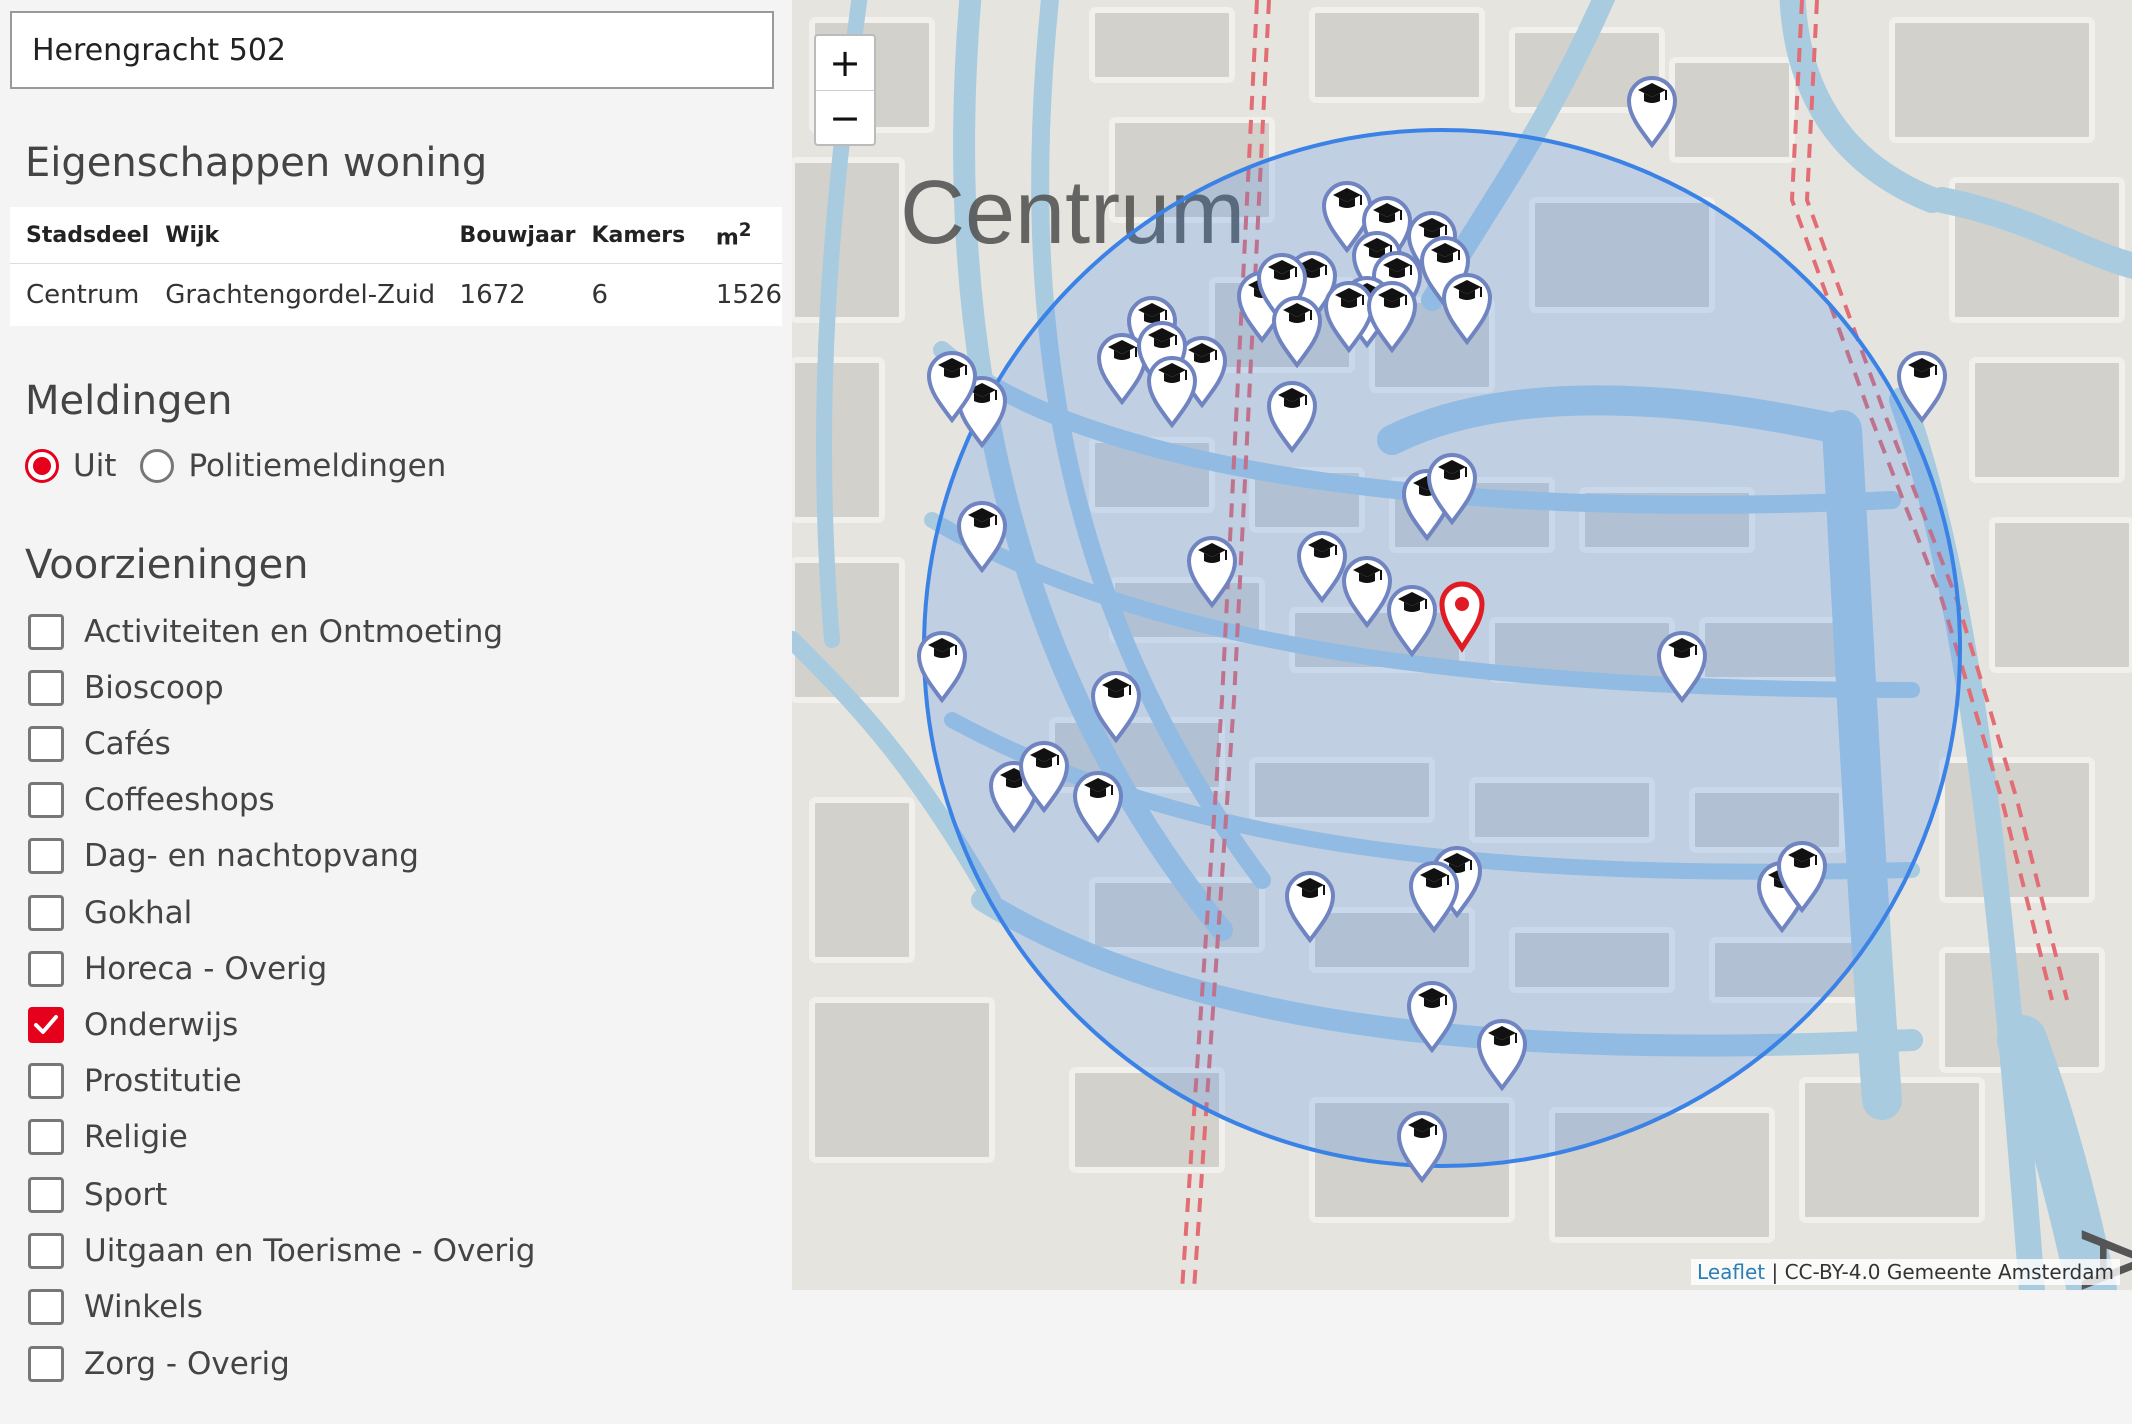  I want to click on checkbox-label: Onderwijs, so click(161, 1025).